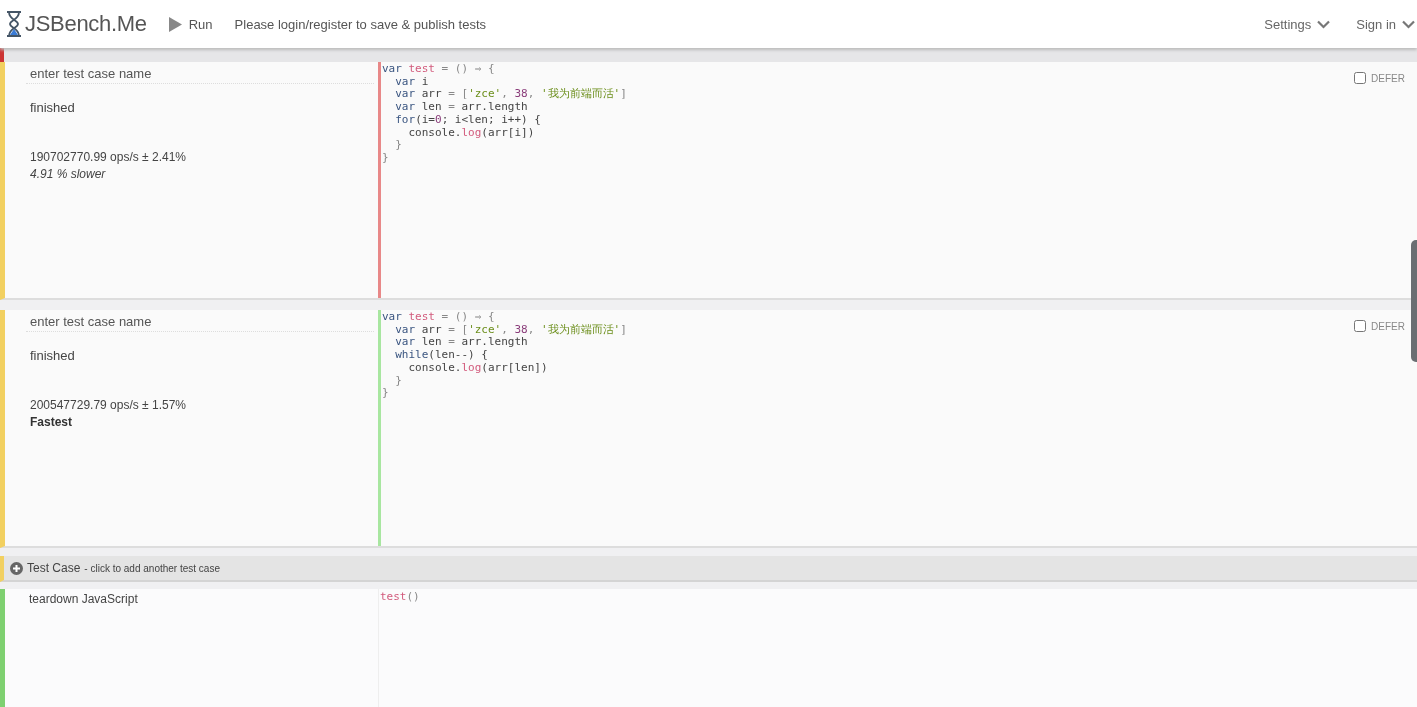 The image size is (1417, 707). What do you see at coordinates (1297, 24) in the screenshot?
I see `dropdown-menu: Settings` at bounding box center [1297, 24].